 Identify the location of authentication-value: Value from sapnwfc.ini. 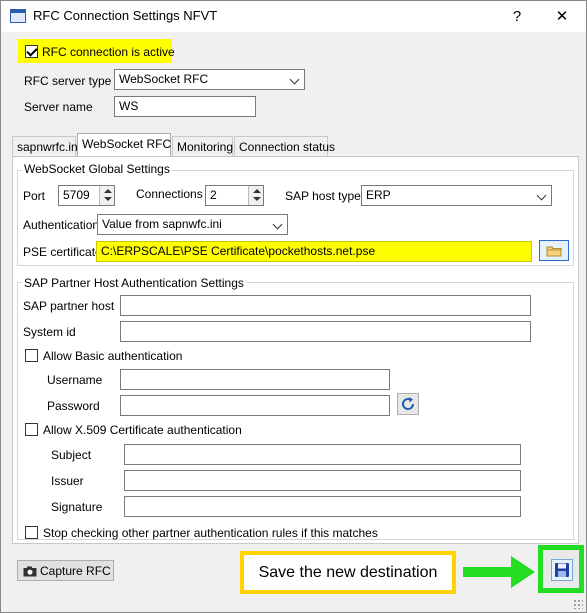
(162, 224).